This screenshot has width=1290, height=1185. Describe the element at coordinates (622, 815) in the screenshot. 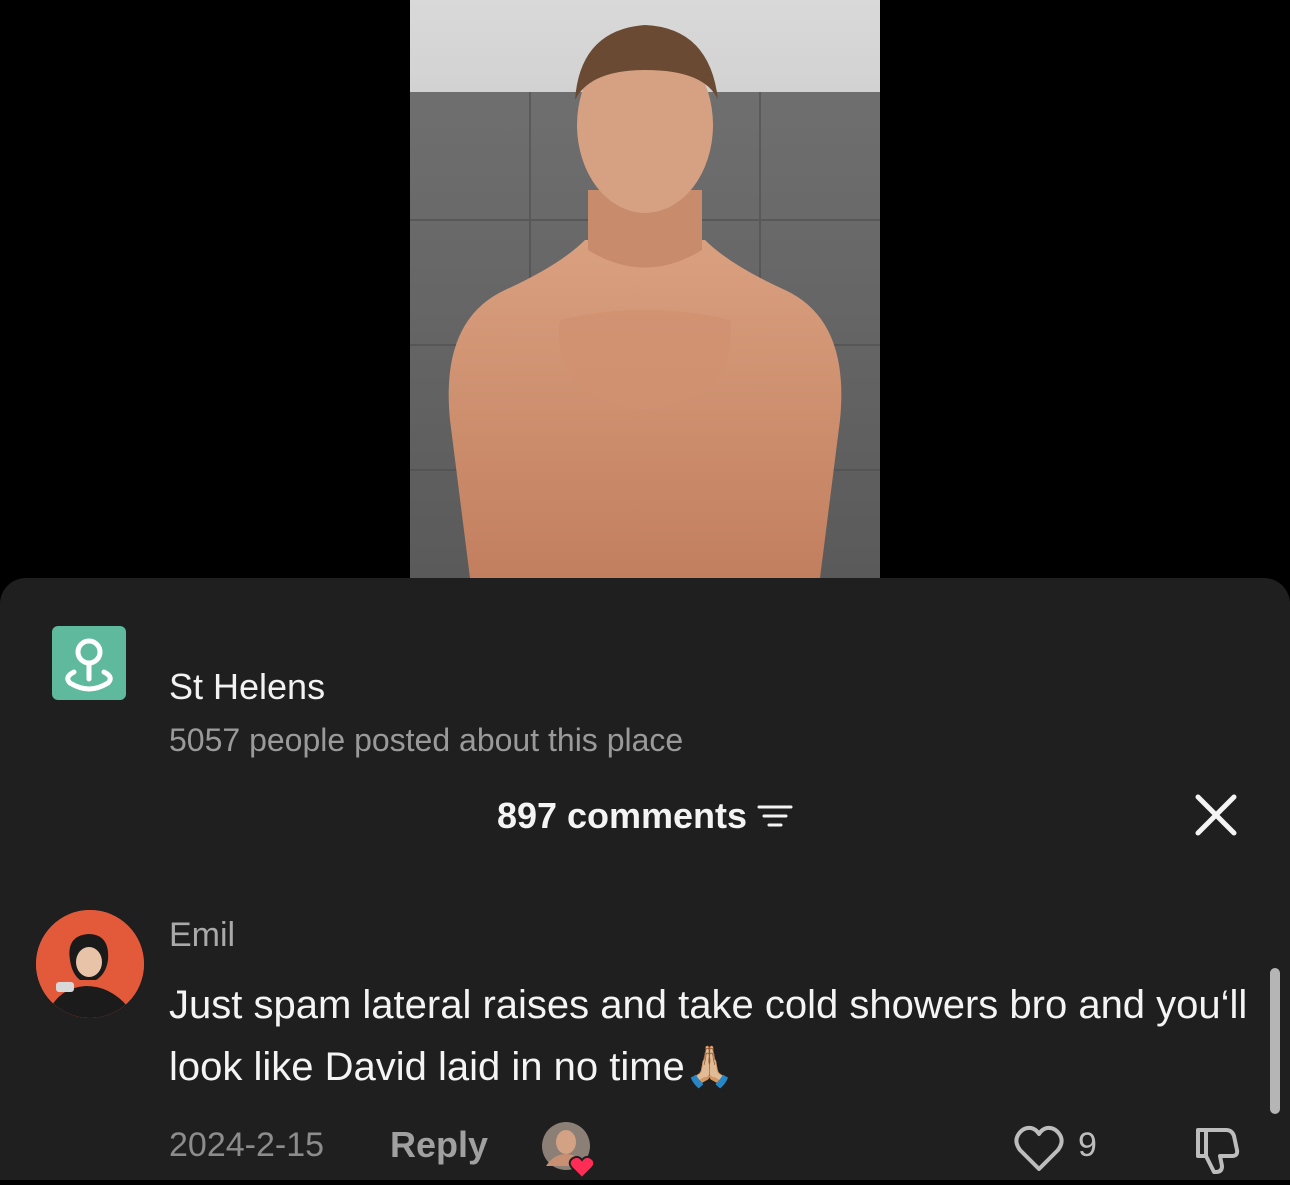

I see `comments-count: 897 comments` at that location.